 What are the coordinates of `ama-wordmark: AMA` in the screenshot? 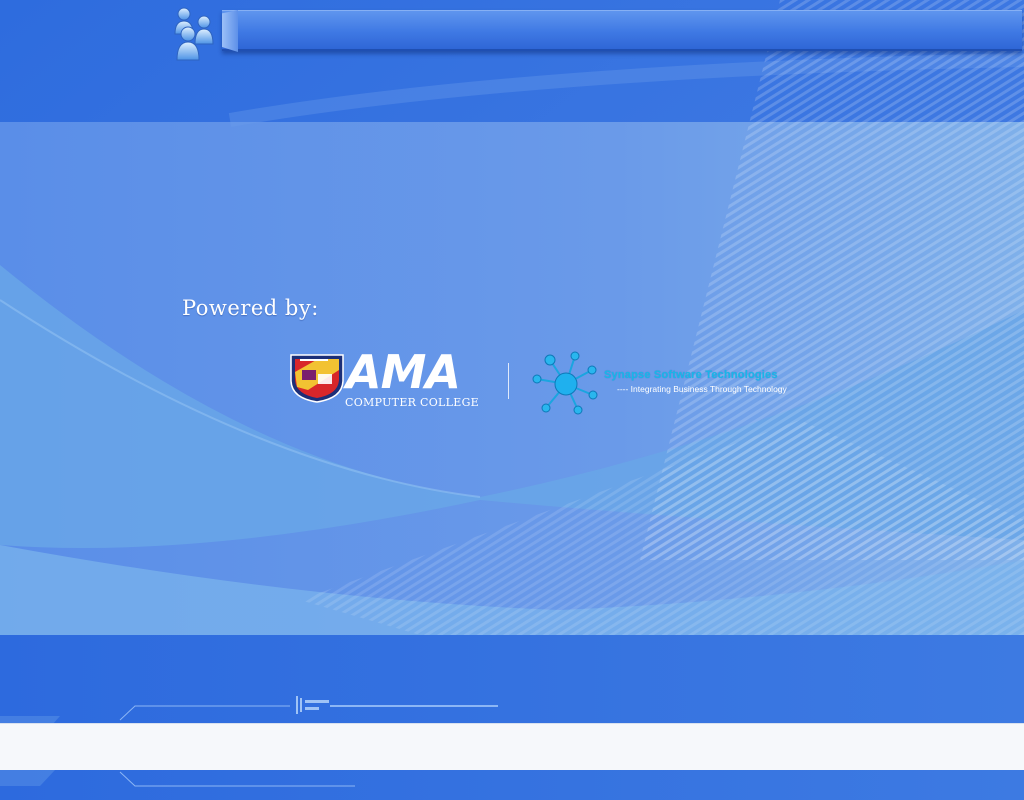 It's located at (403, 372).